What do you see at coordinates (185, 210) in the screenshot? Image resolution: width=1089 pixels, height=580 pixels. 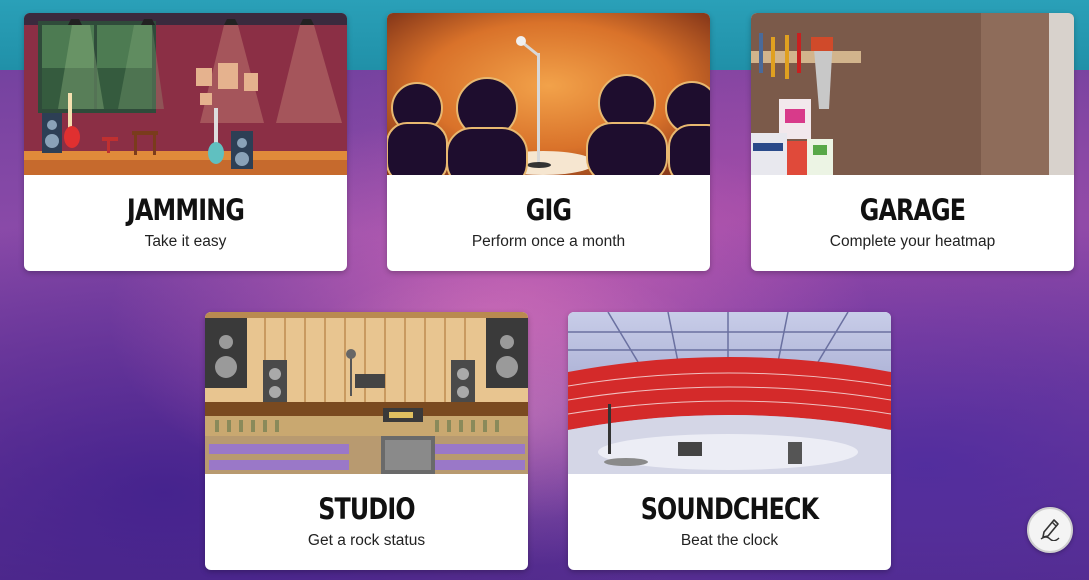 I see `card-title: JAMMING` at bounding box center [185, 210].